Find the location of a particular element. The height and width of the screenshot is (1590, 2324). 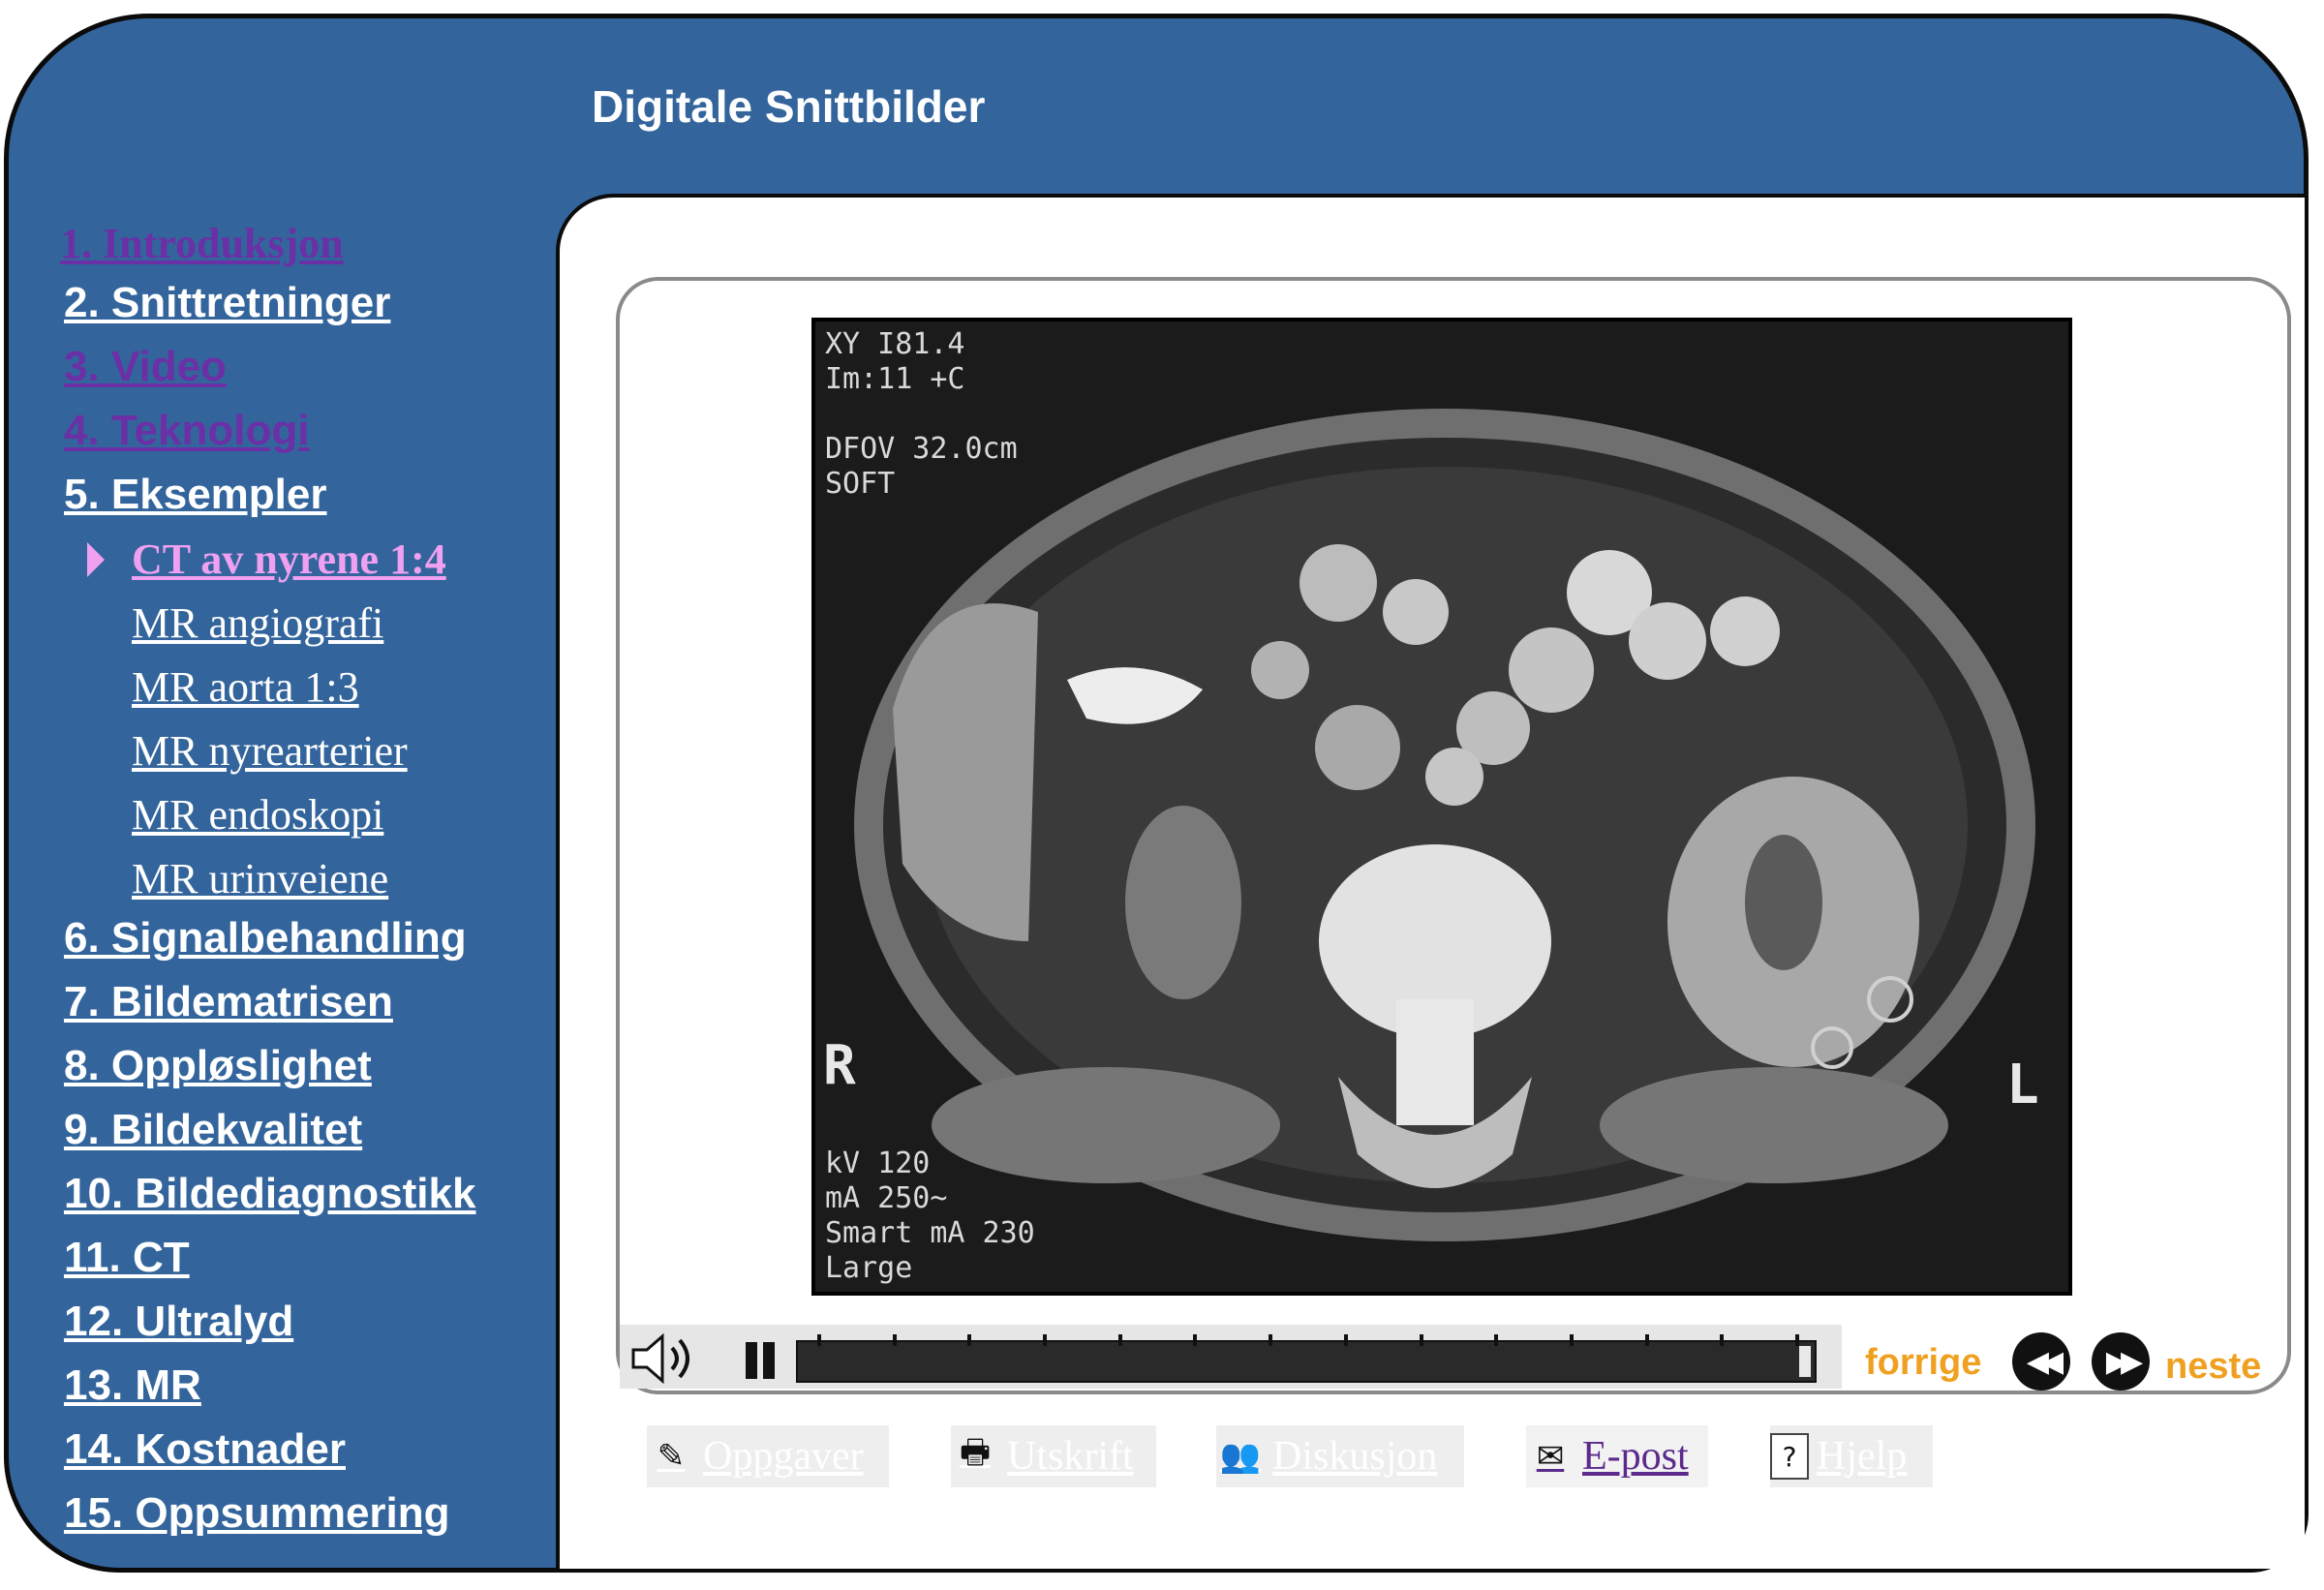

nav-item-kostnader: 14. Kostnader is located at coordinates (205, 1449).